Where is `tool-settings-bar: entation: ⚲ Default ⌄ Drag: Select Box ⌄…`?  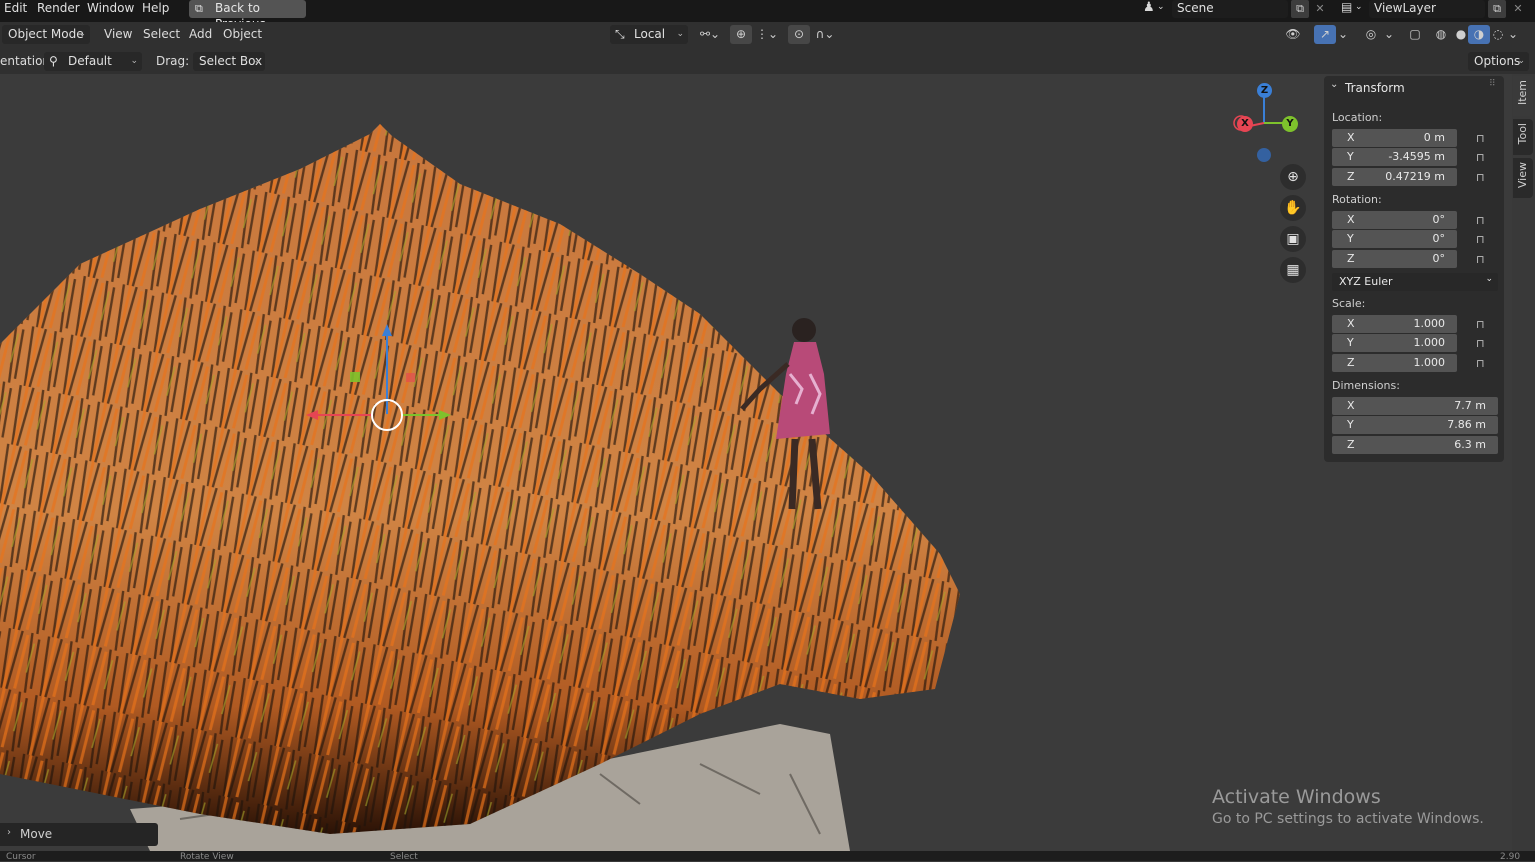 tool-settings-bar: entation: ⚲ Default ⌄ Drag: Select Box ⌄… is located at coordinates (767, 61).